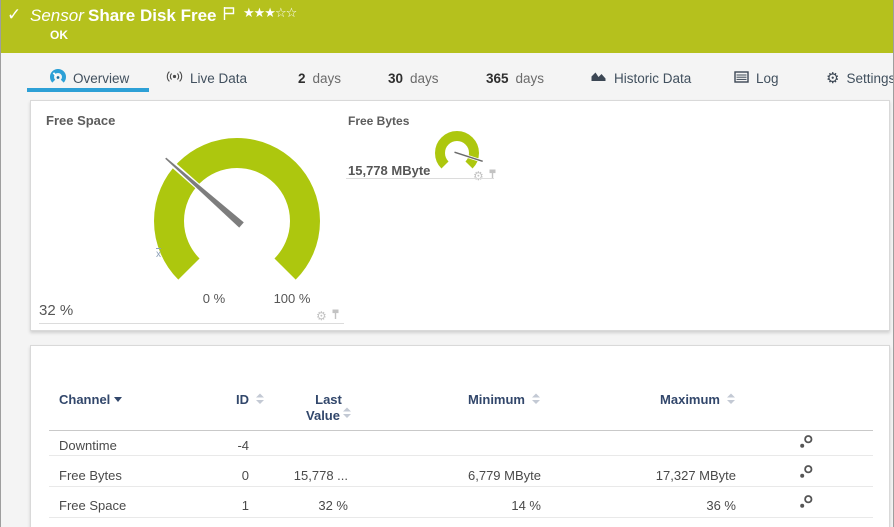 This screenshot has height=527, width=894. Describe the element at coordinates (59, 35) in the screenshot. I see `sensor-status-text: OK` at that location.